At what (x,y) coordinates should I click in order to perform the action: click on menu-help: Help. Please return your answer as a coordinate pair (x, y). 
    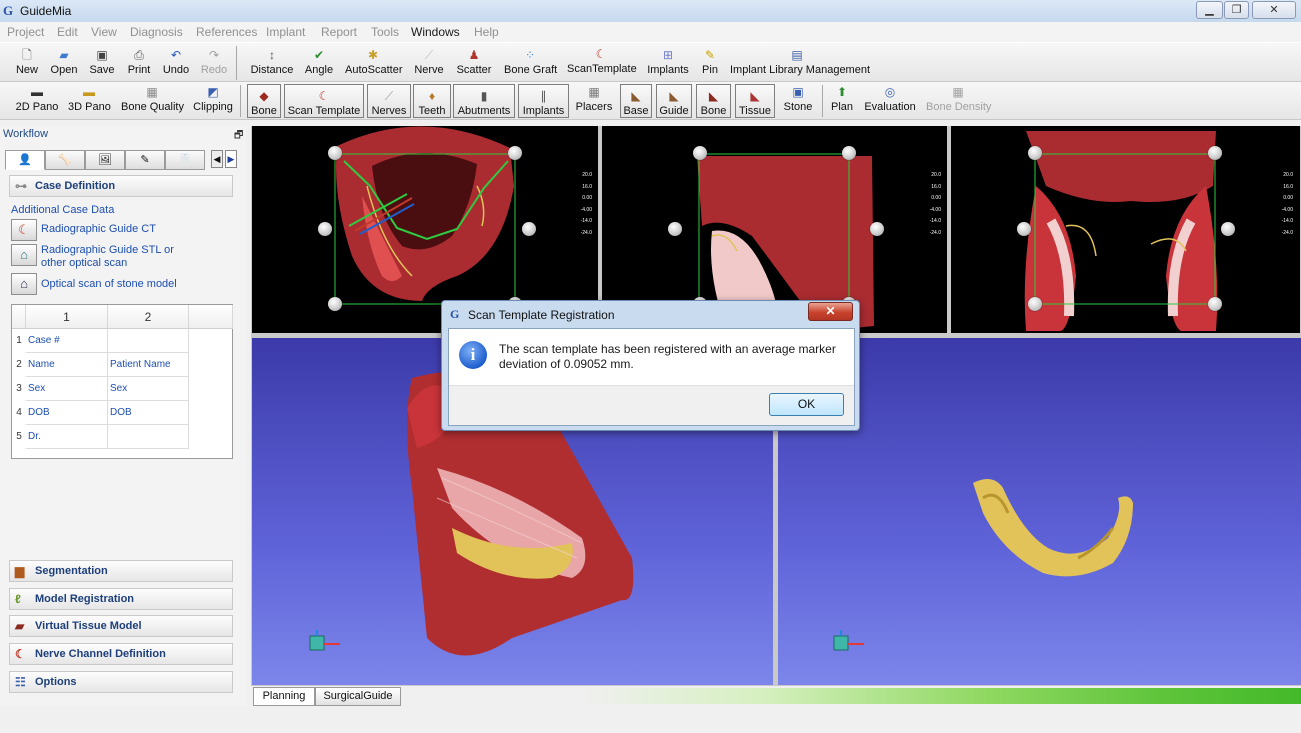
    Looking at the image, I should click on (486, 32).